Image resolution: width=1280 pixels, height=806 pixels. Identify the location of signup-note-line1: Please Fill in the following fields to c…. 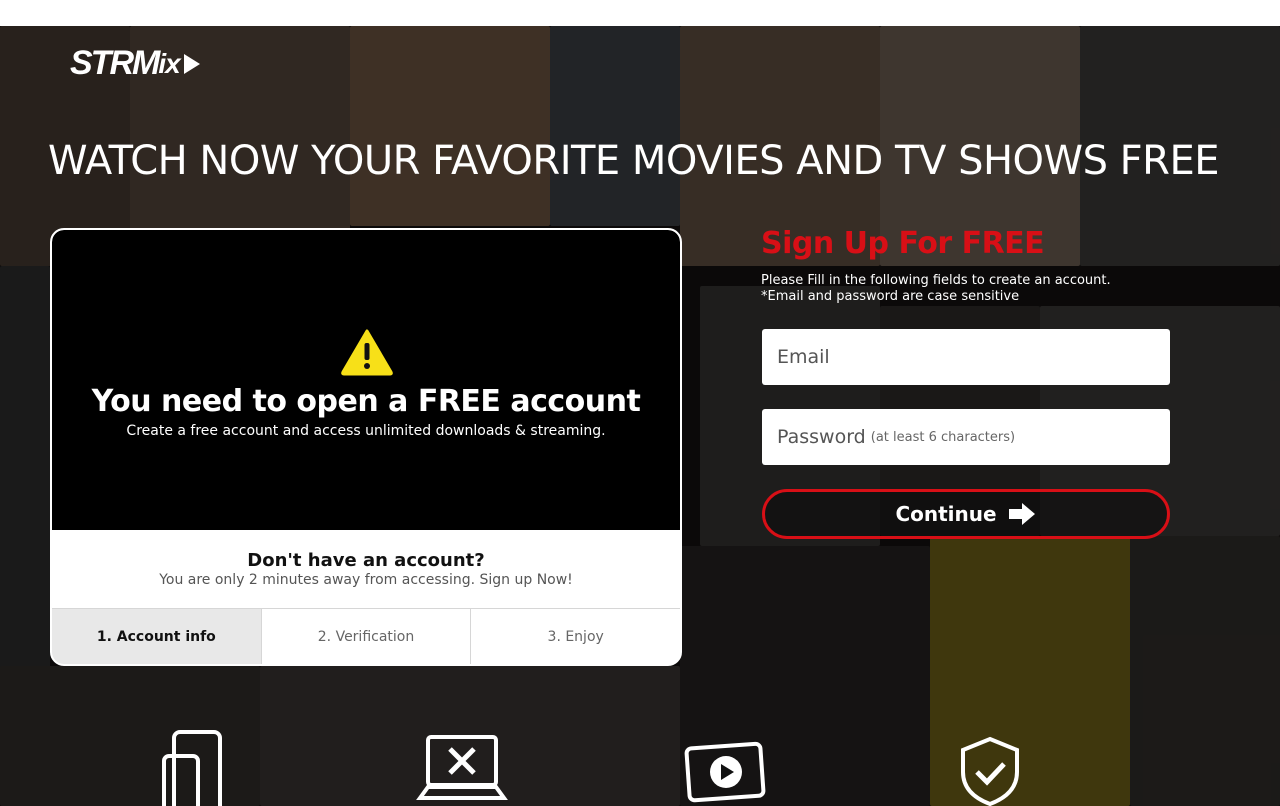
(936, 280).